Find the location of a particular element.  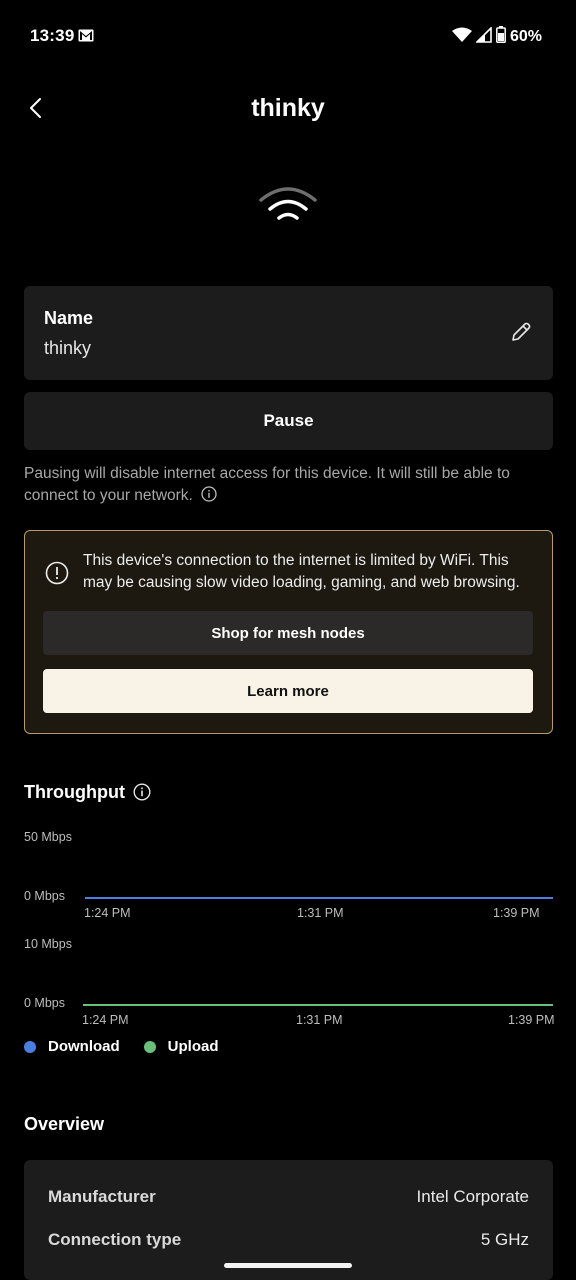

name-value: thinky is located at coordinates (68, 348).